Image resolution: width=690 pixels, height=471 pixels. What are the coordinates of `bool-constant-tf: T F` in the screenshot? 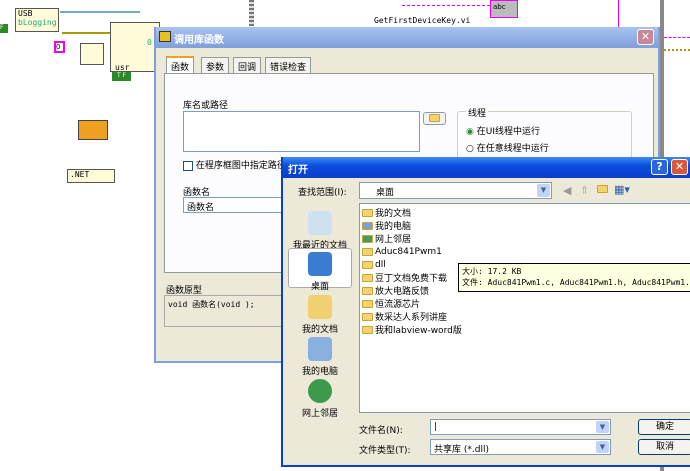 It's located at (121, 76).